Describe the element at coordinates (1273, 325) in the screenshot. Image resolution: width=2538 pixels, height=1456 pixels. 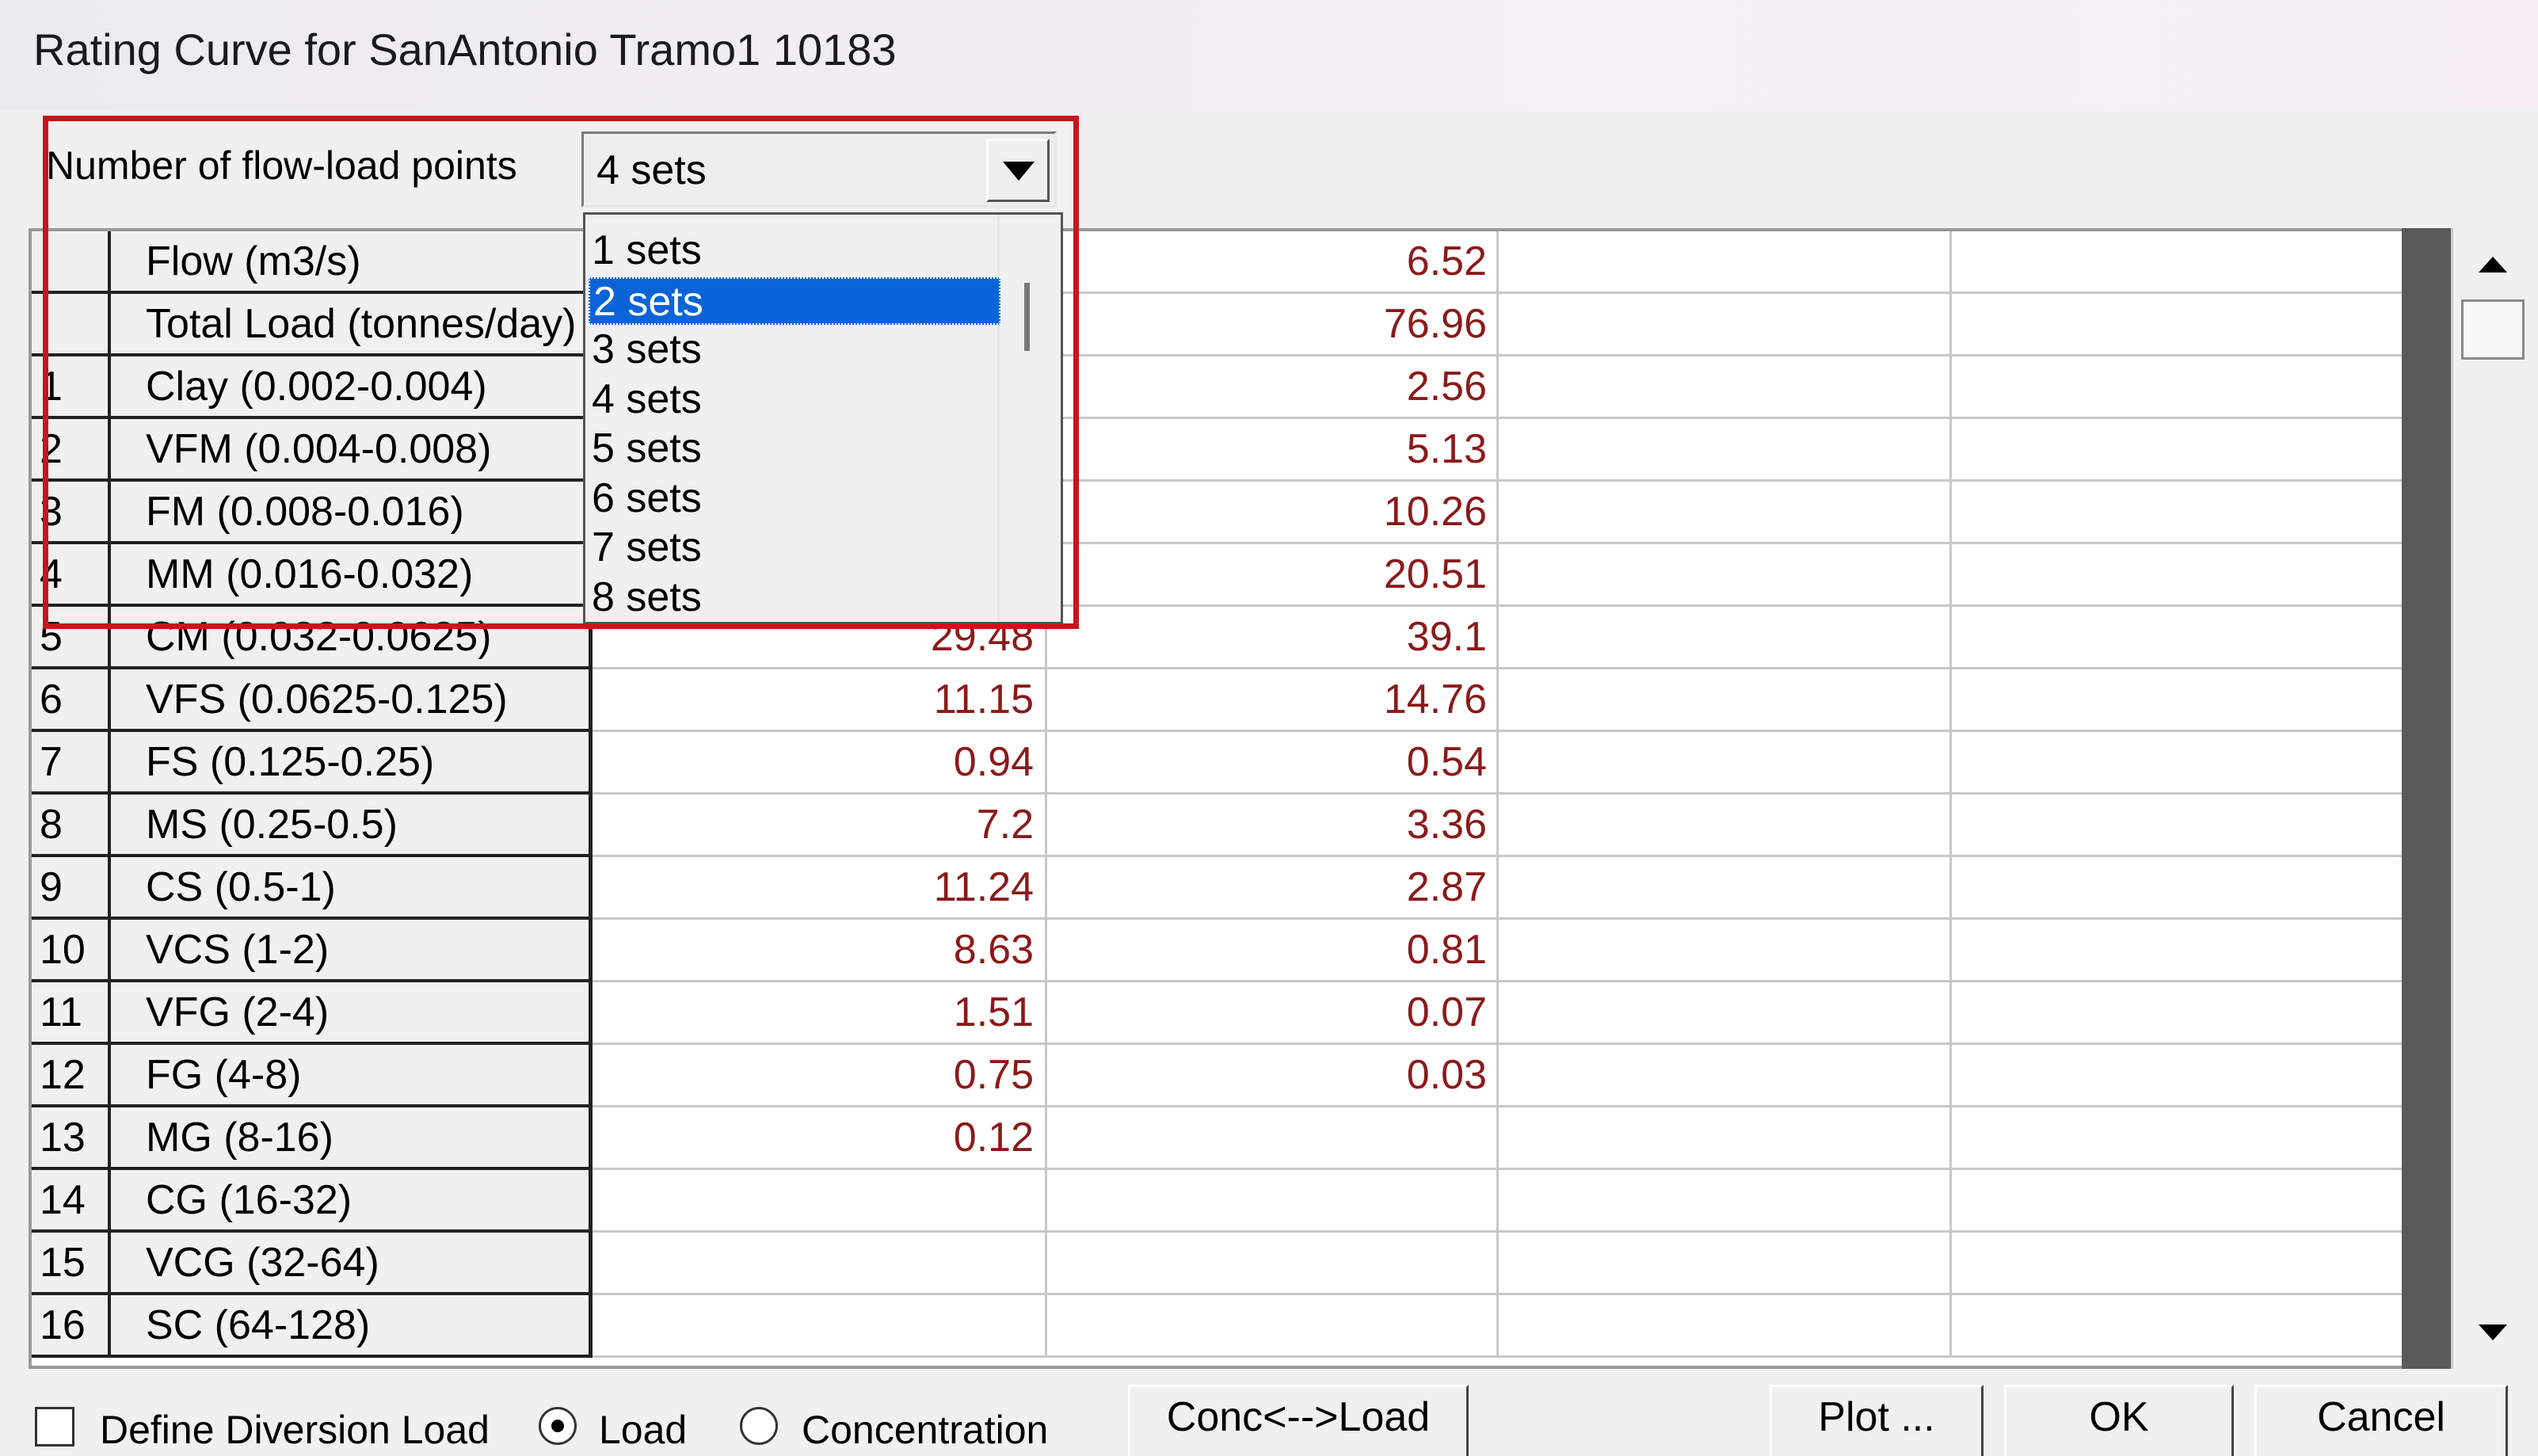
I see `value-cell: 76.96` at that location.